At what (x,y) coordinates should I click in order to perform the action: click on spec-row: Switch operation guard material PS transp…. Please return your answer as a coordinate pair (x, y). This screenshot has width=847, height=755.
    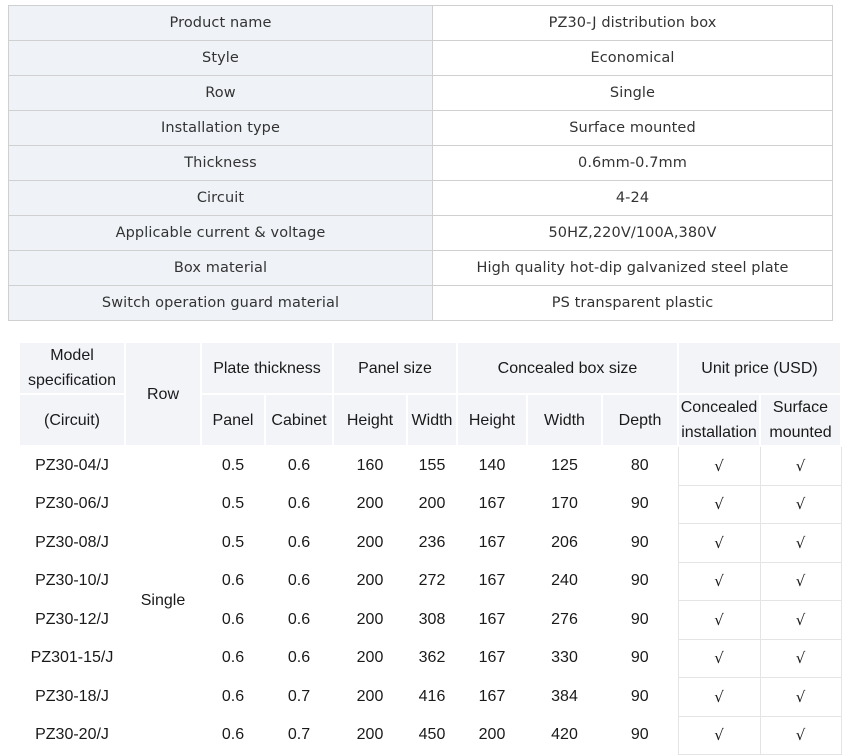
    Looking at the image, I should click on (420, 303).